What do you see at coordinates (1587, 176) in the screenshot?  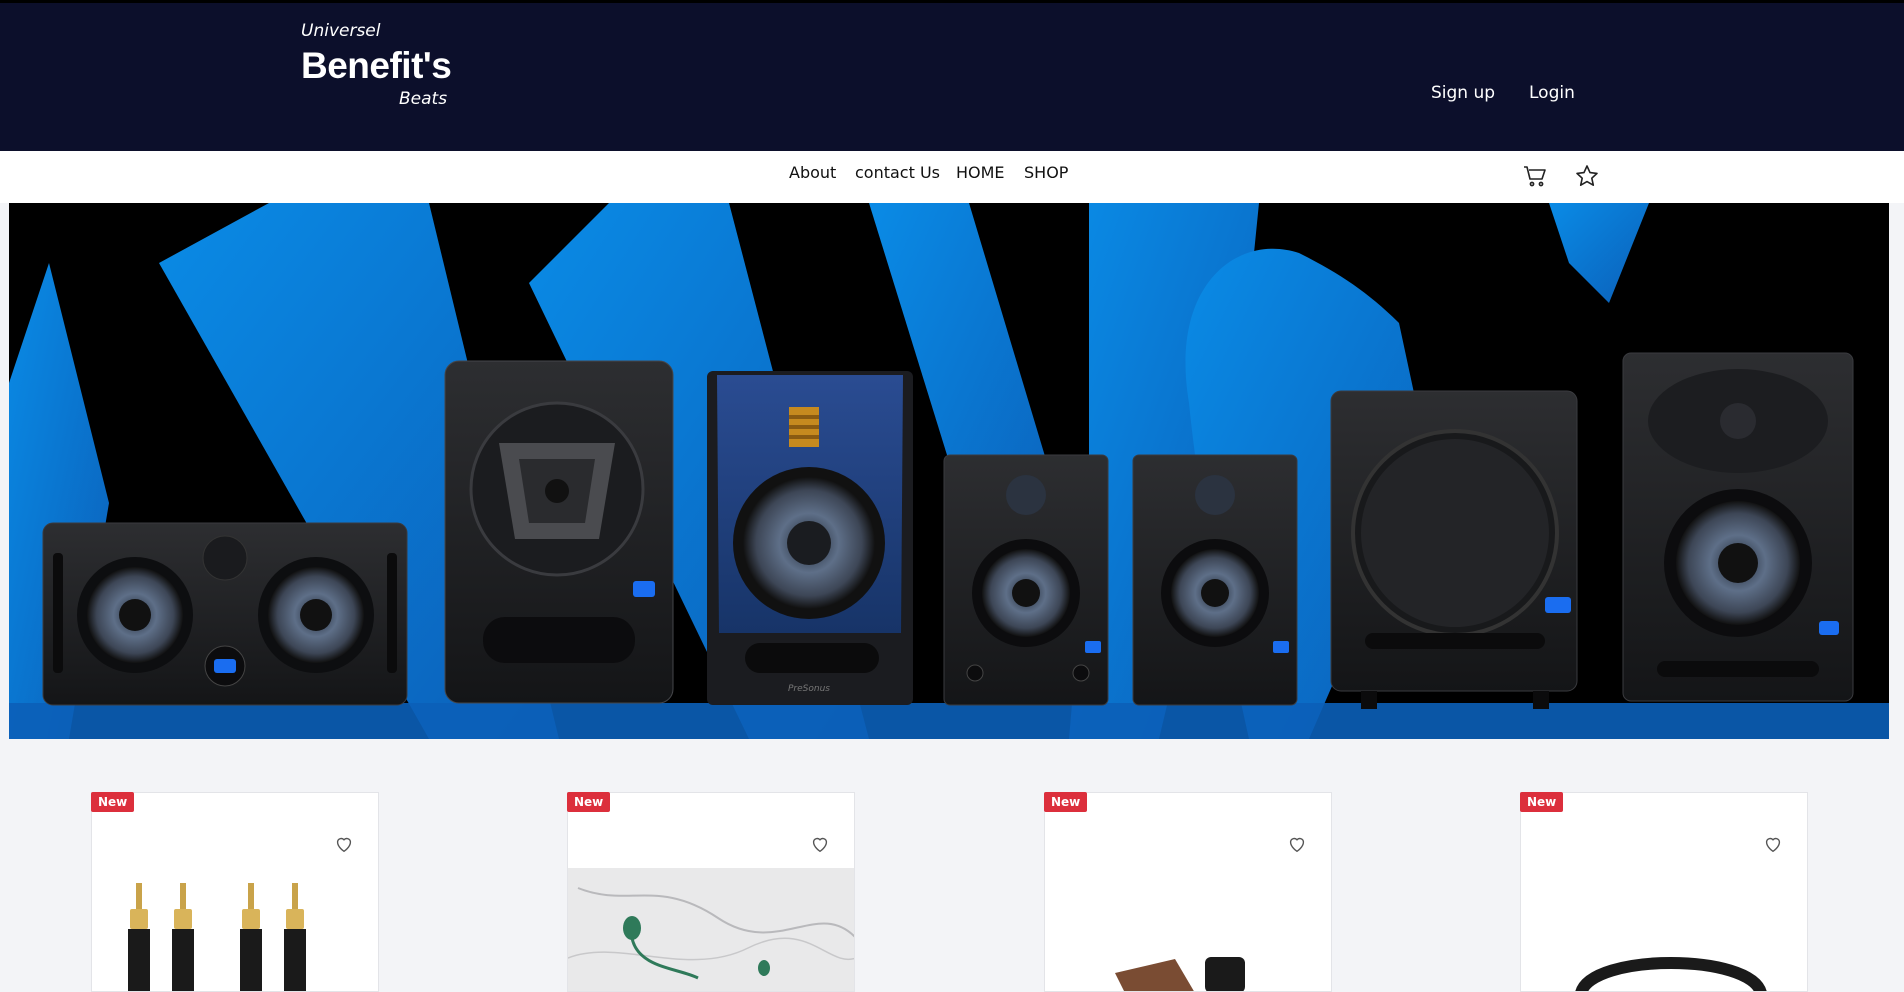 I see `star-icon` at bounding box center [1587, 176].